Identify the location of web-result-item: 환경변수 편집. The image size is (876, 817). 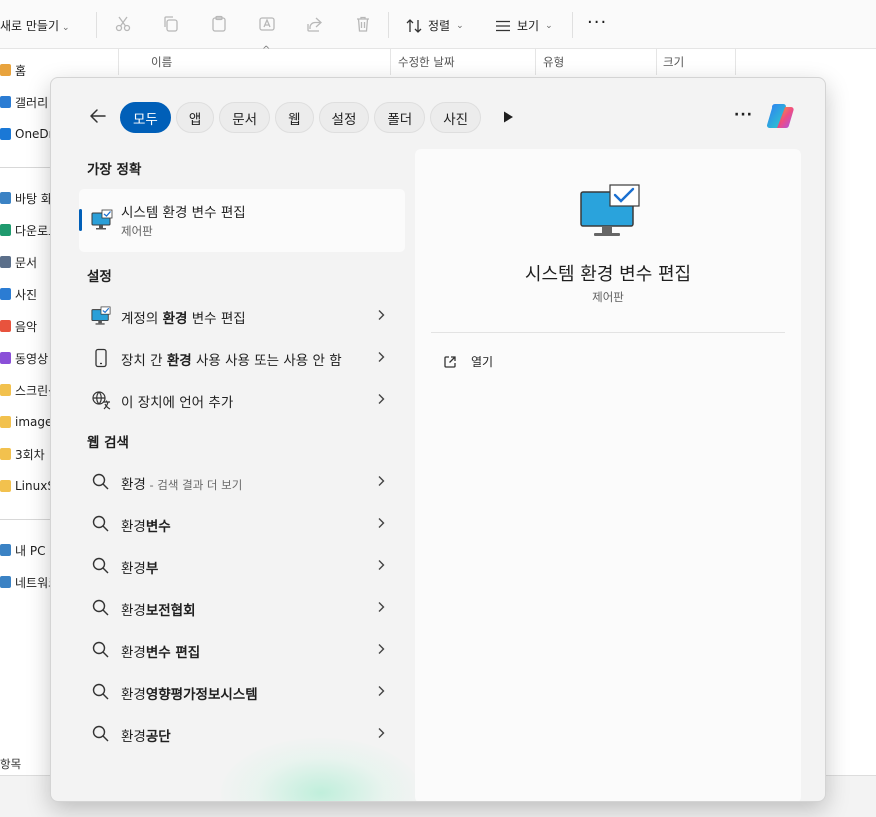
(242, 649).